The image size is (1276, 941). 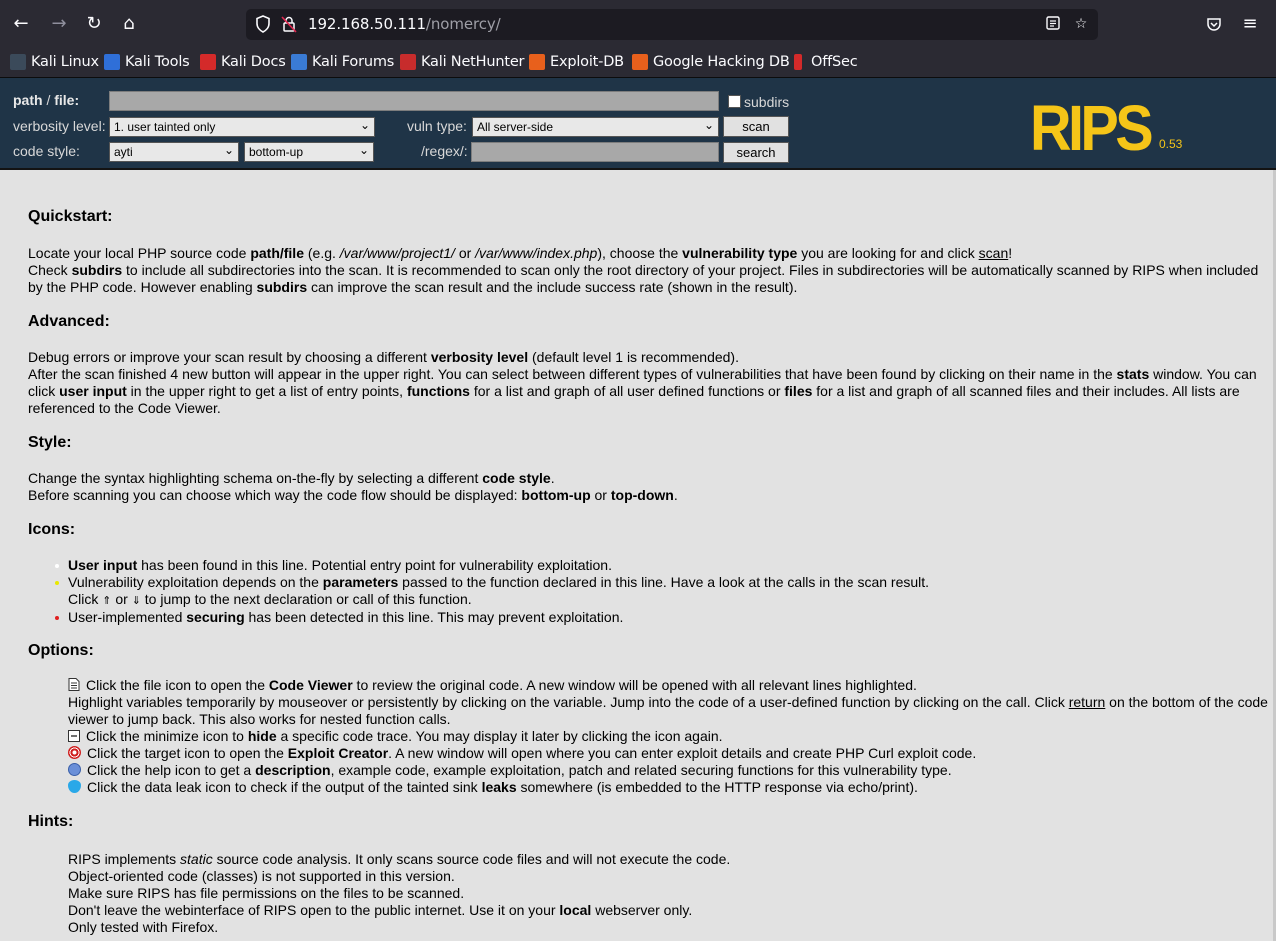 What do you see at coordinates (537, 62) in the screenshot?
I see `exploit-db-icon` at bounding box center [537, 62].